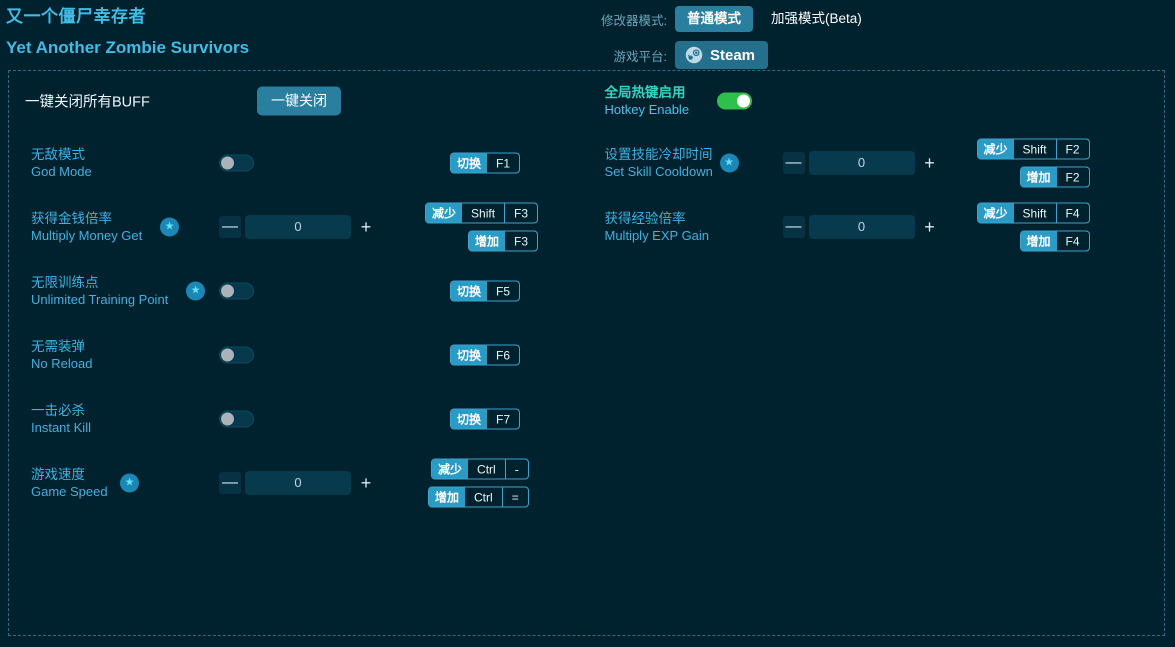 The width and height of the screenshot is (1175, 647). Describe the element at coordinates (58, 474) in the screenshot. I see `cheat-label-cn: 游戏速度` at that location.